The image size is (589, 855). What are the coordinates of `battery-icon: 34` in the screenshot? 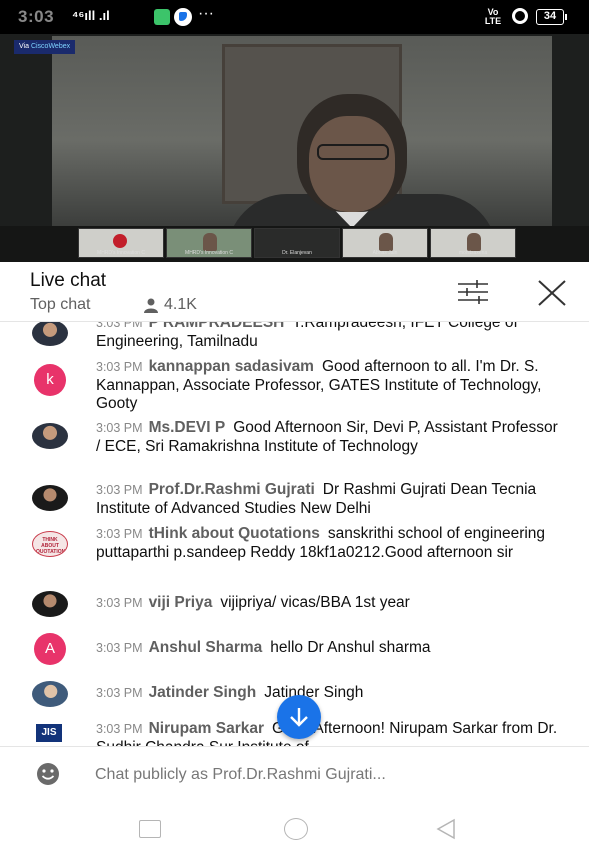 It's located at (551, 17).